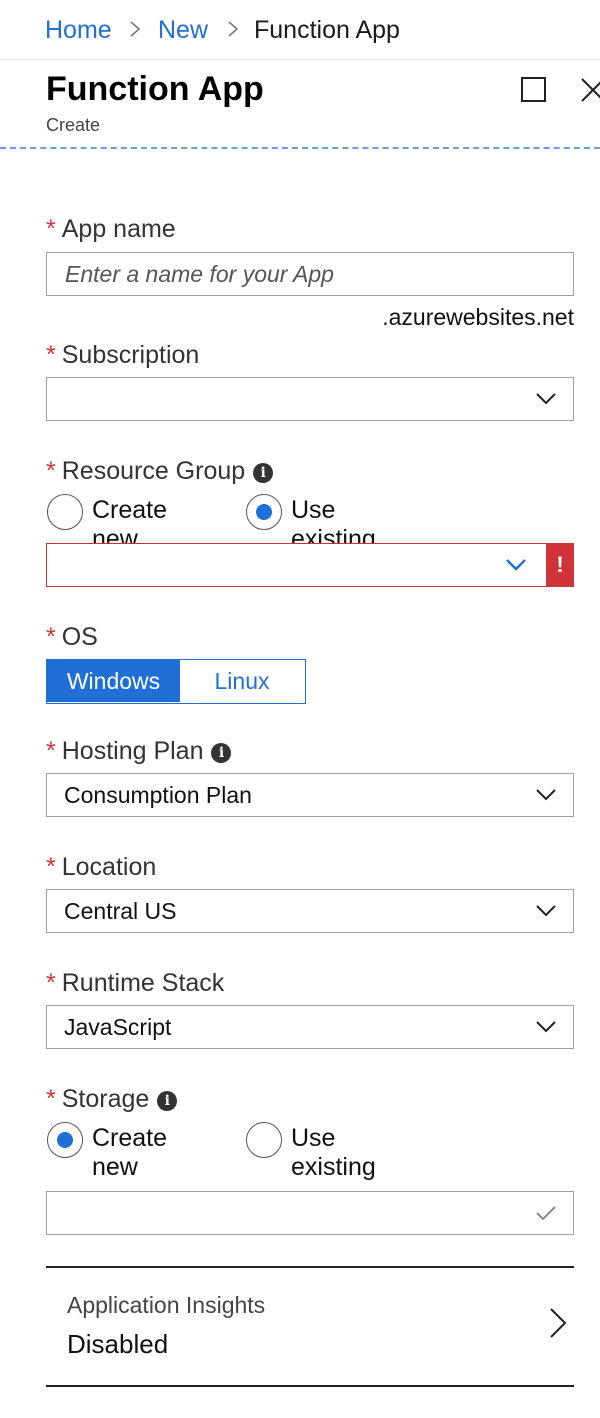 The width and height of the screenshot is (600, 1418). Describe the element at coordinates (310, 1213) in the screenshot. I see `storage-name-input` at that location.